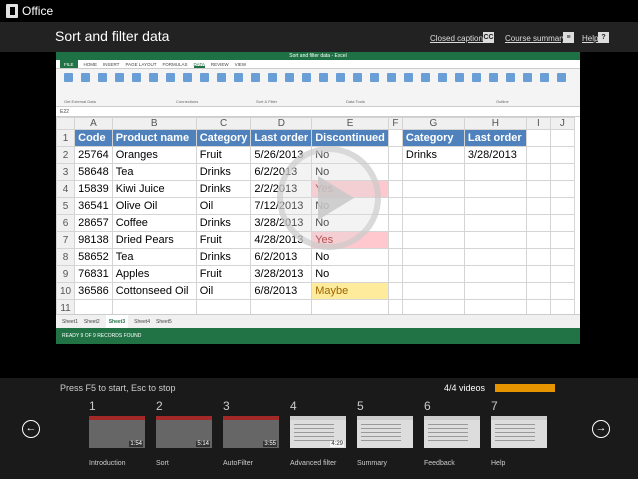 The width and height of the screenshot is (638, 479). I want to click on play-button, so click(329, 198).